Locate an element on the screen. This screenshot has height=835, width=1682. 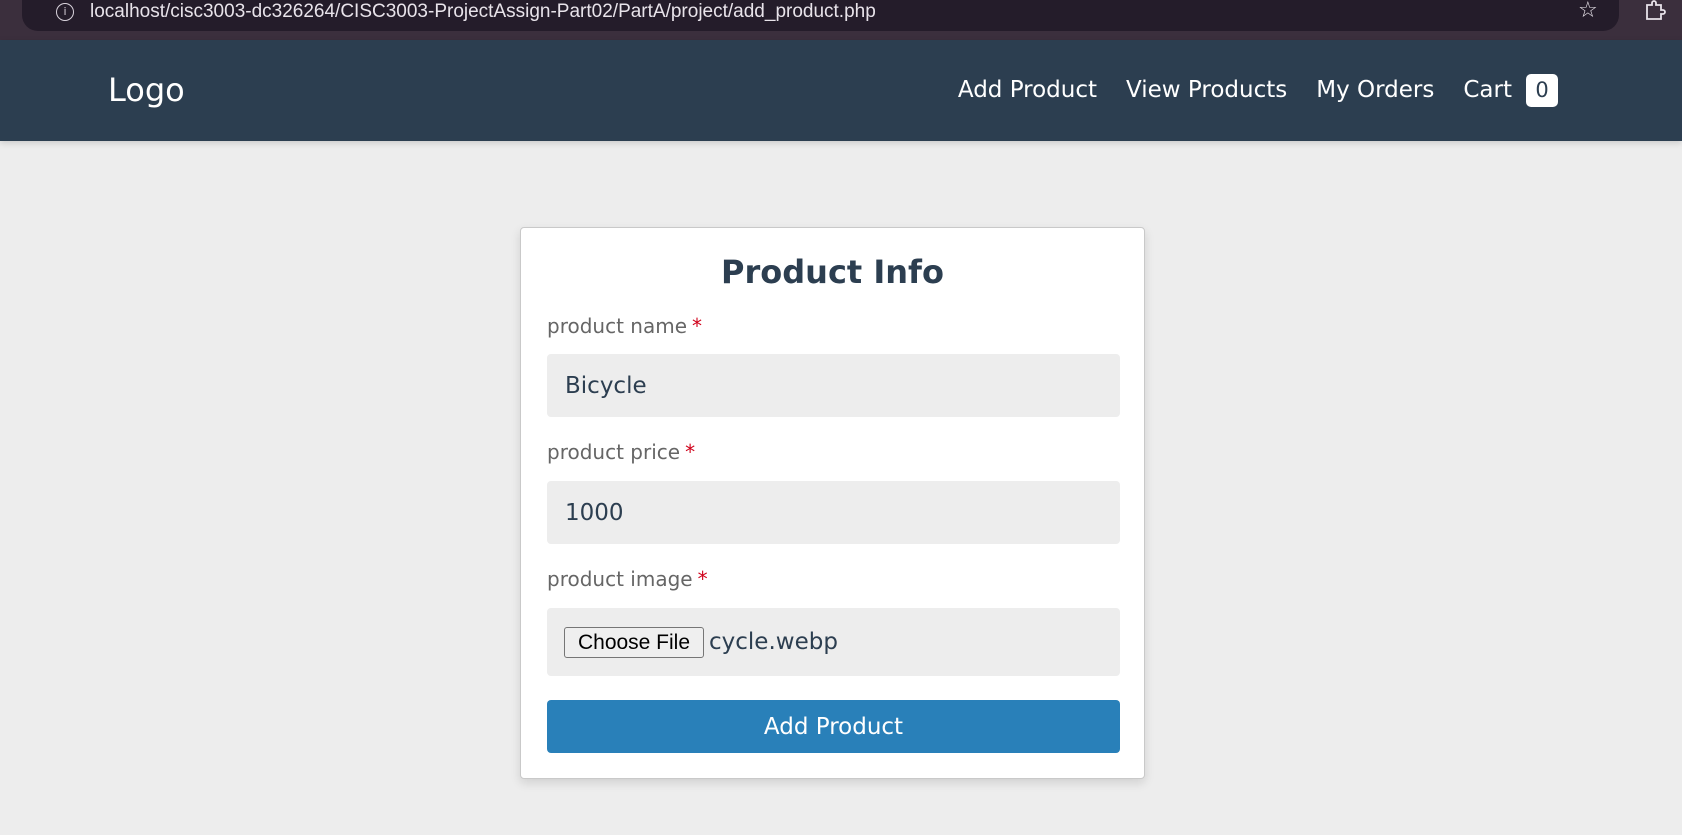
product-price-label: product price * is located at coordinates (621, 452).